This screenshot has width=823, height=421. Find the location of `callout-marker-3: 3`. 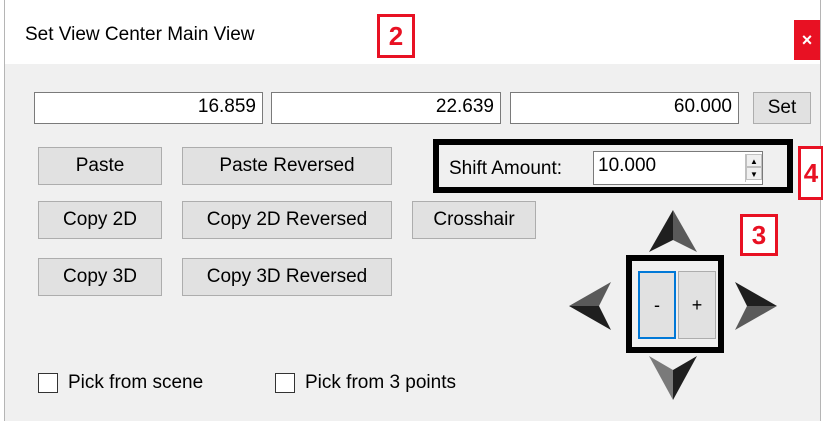

callout-marker-3: 3 is located at coordinates (759, 235).